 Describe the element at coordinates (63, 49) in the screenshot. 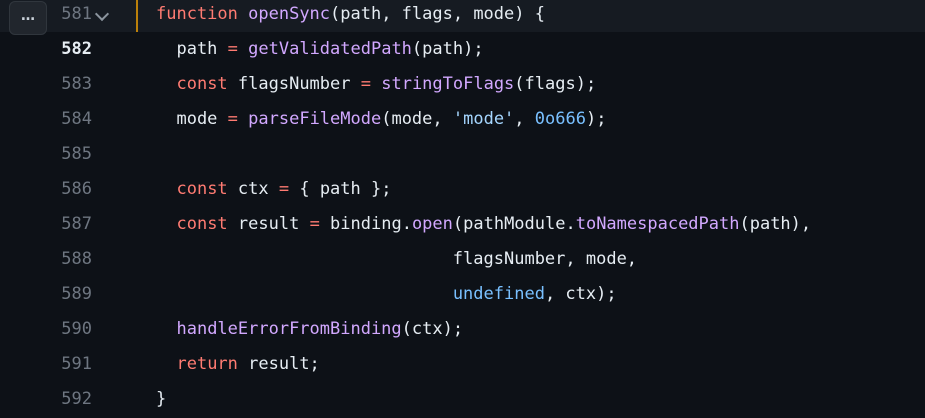

I see `line-number: 582` at that location.